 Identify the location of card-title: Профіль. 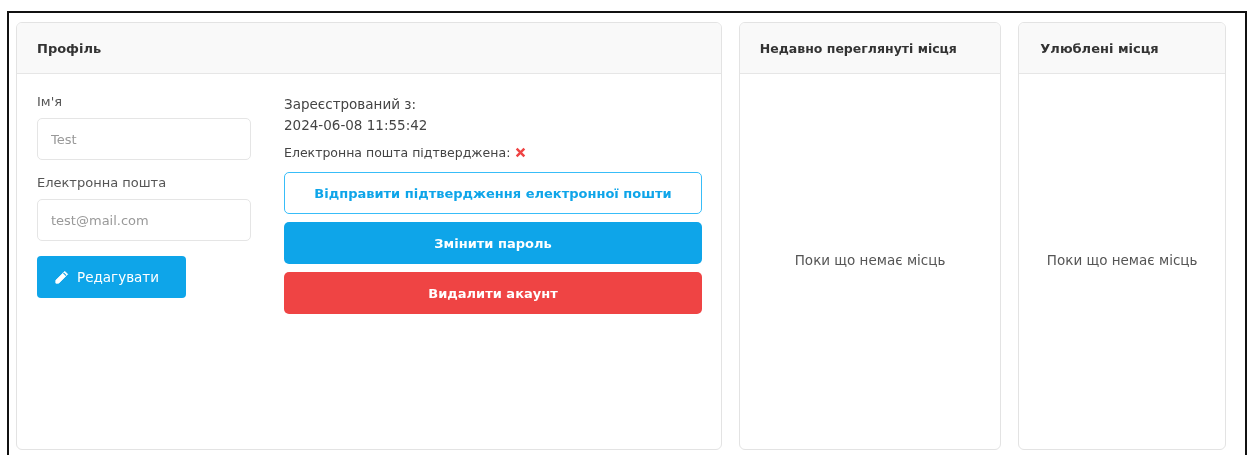
(69, 48).